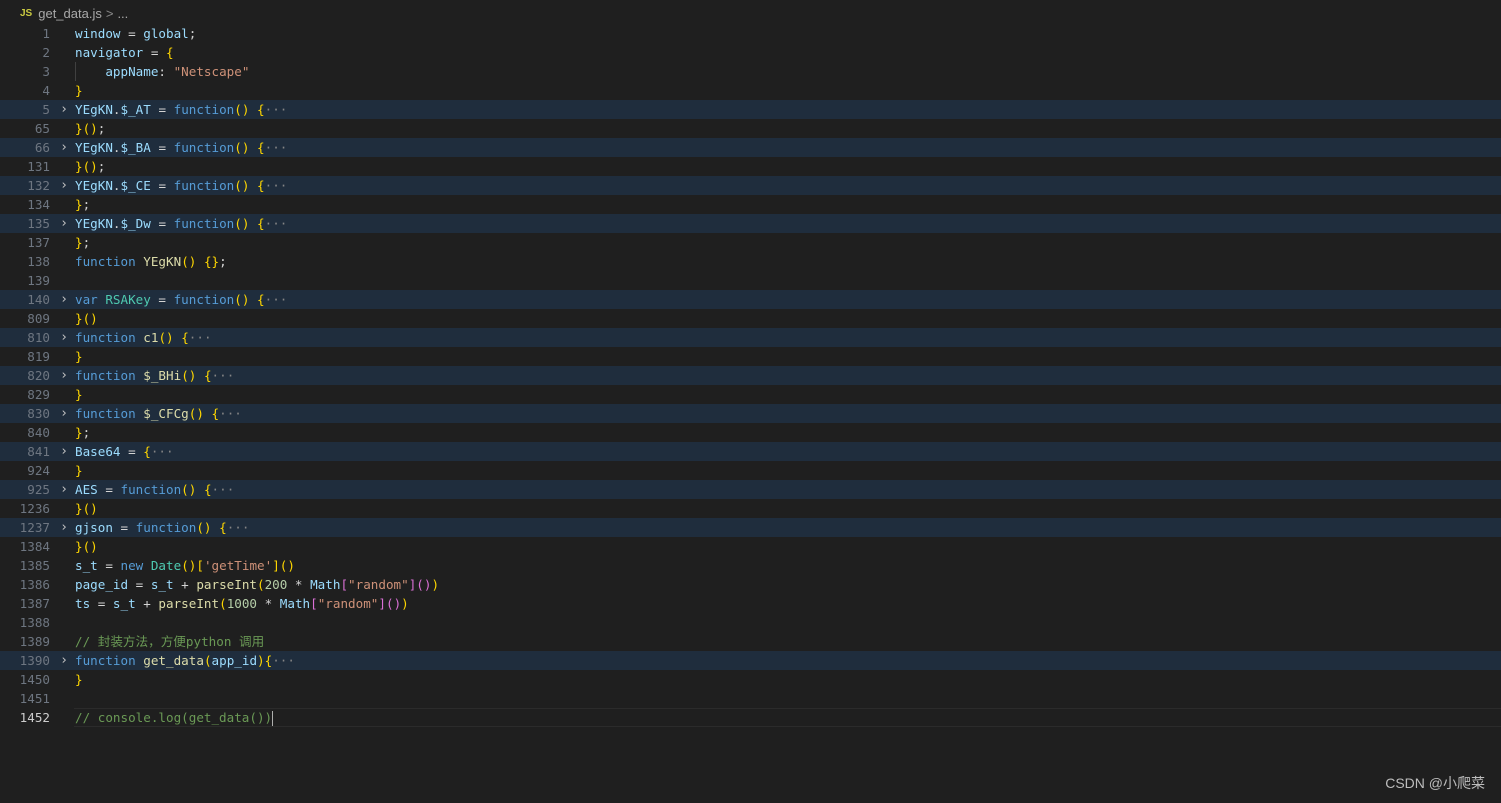 Image resolution: width=1501 pixels, height=803 pixels. I want to click on code-line: 66 › YEgKN.$_BA = function() {···, so click(750, 147).